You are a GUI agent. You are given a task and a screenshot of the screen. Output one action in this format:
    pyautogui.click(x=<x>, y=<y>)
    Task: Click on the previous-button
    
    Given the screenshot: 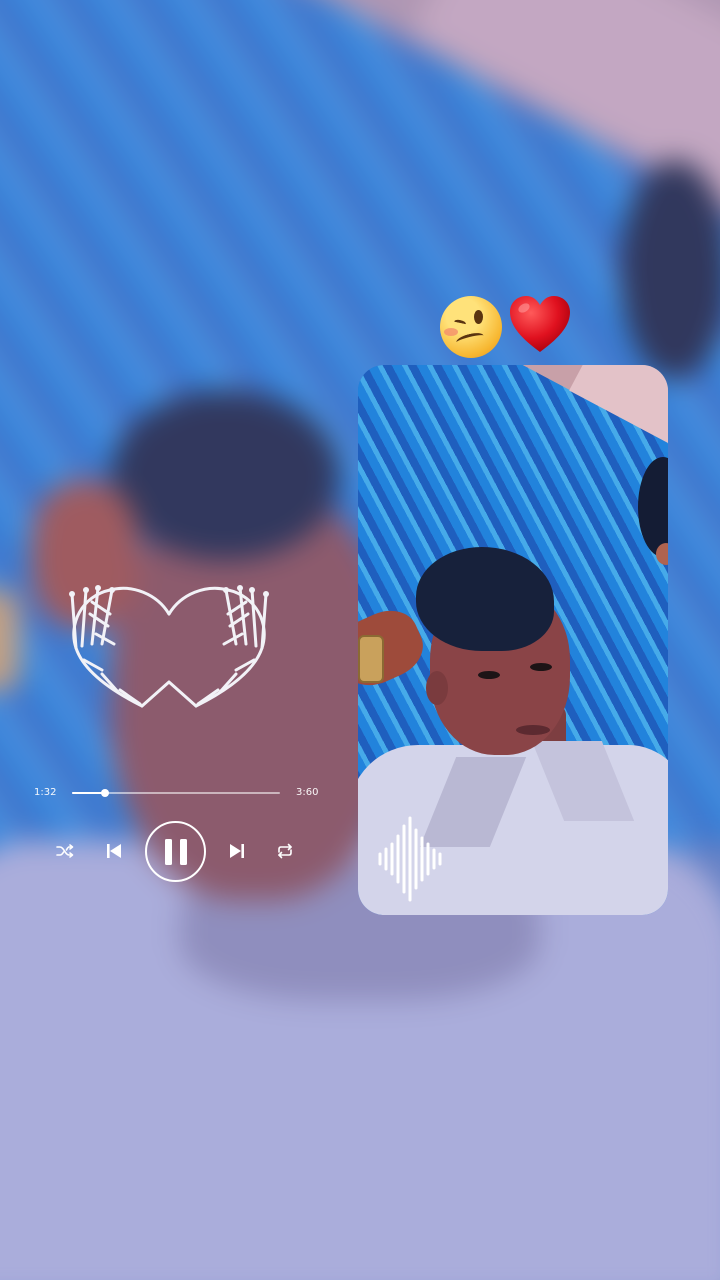 What is the action you would take?
    pyautogui.click(x=114, y=851)
    